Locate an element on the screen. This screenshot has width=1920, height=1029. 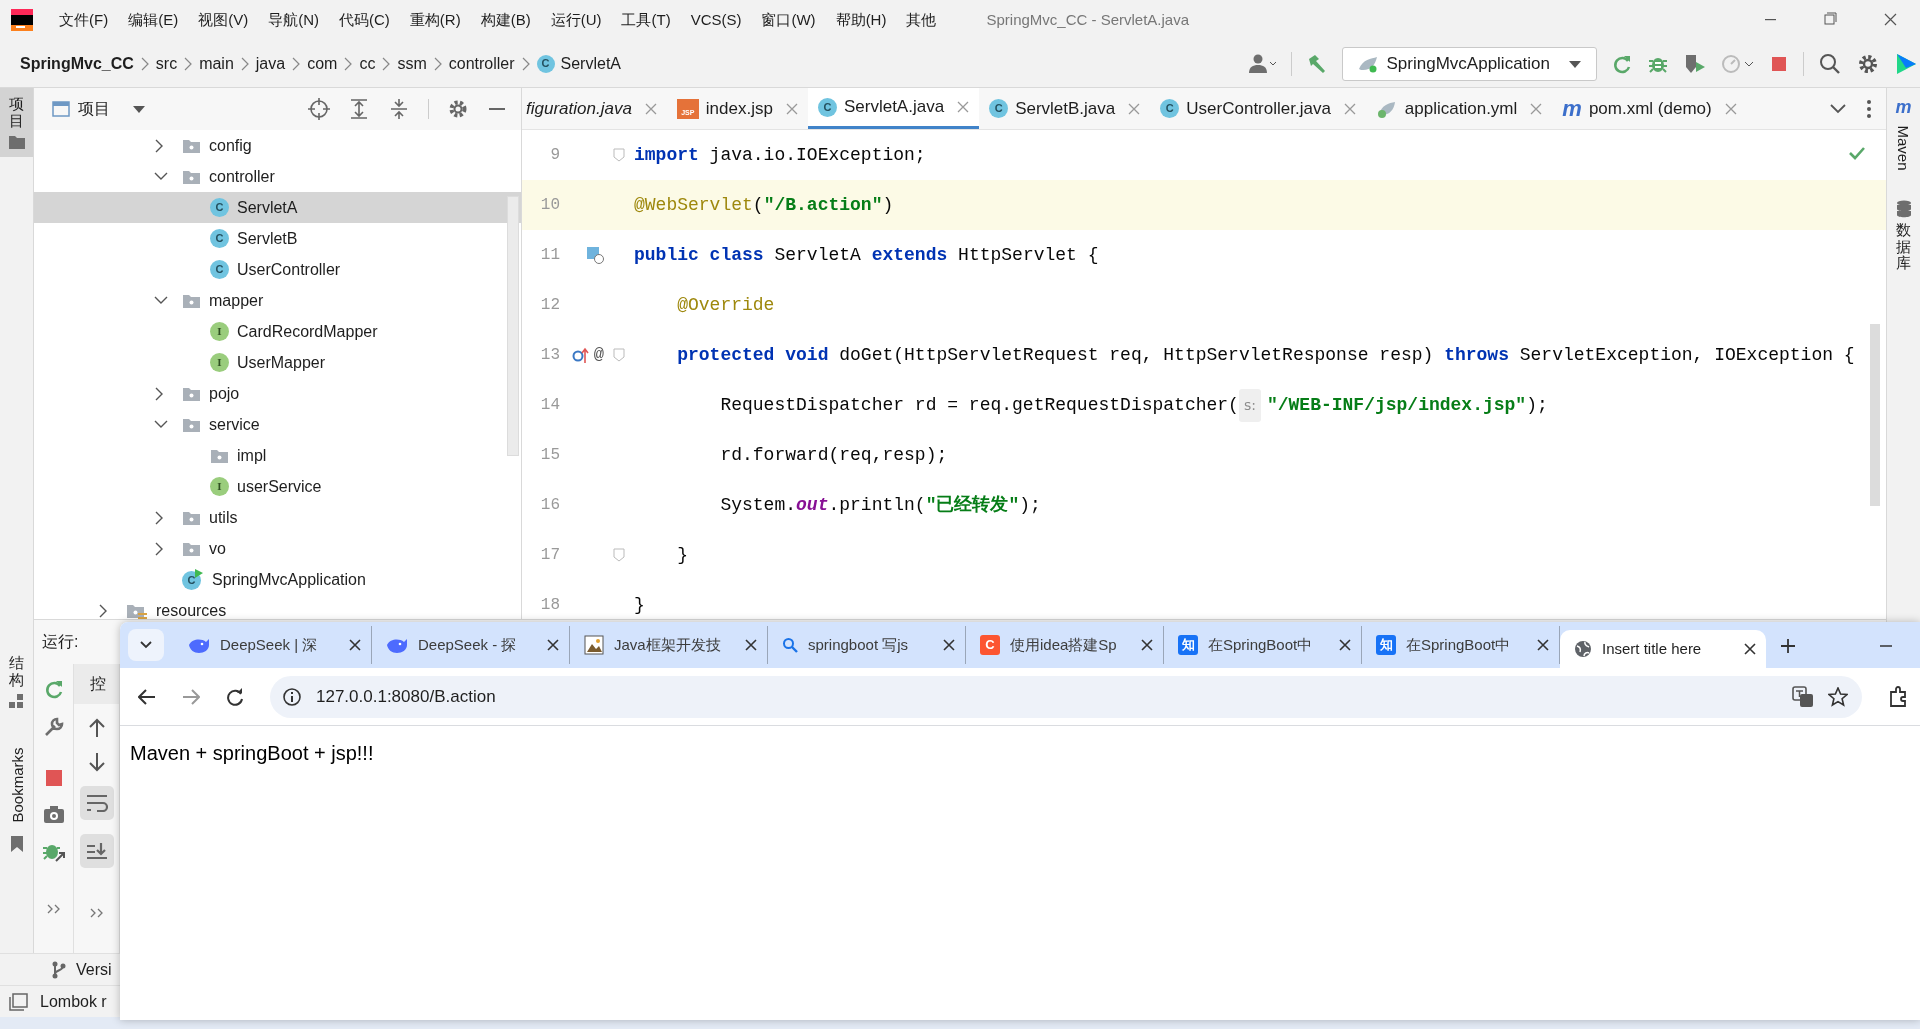
tree-item: C ServletA is located at coordinates (277, 207).